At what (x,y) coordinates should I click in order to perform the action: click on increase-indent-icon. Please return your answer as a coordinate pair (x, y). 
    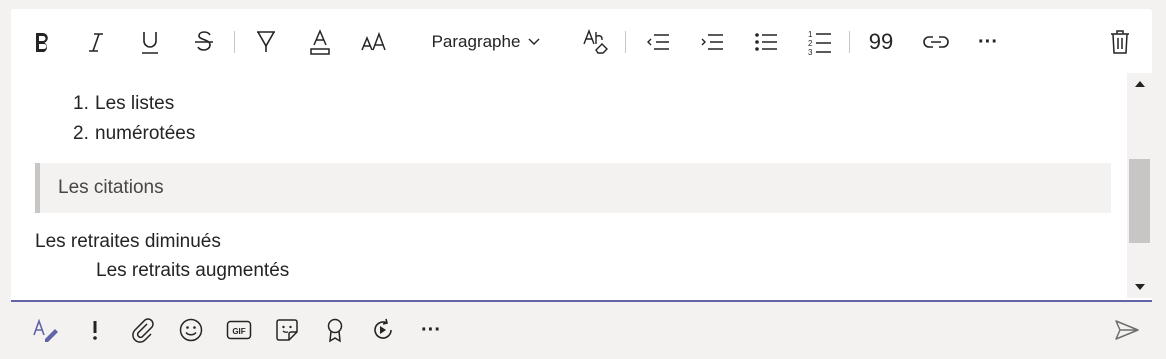
    Looking at the image, I should click on (712, 42).